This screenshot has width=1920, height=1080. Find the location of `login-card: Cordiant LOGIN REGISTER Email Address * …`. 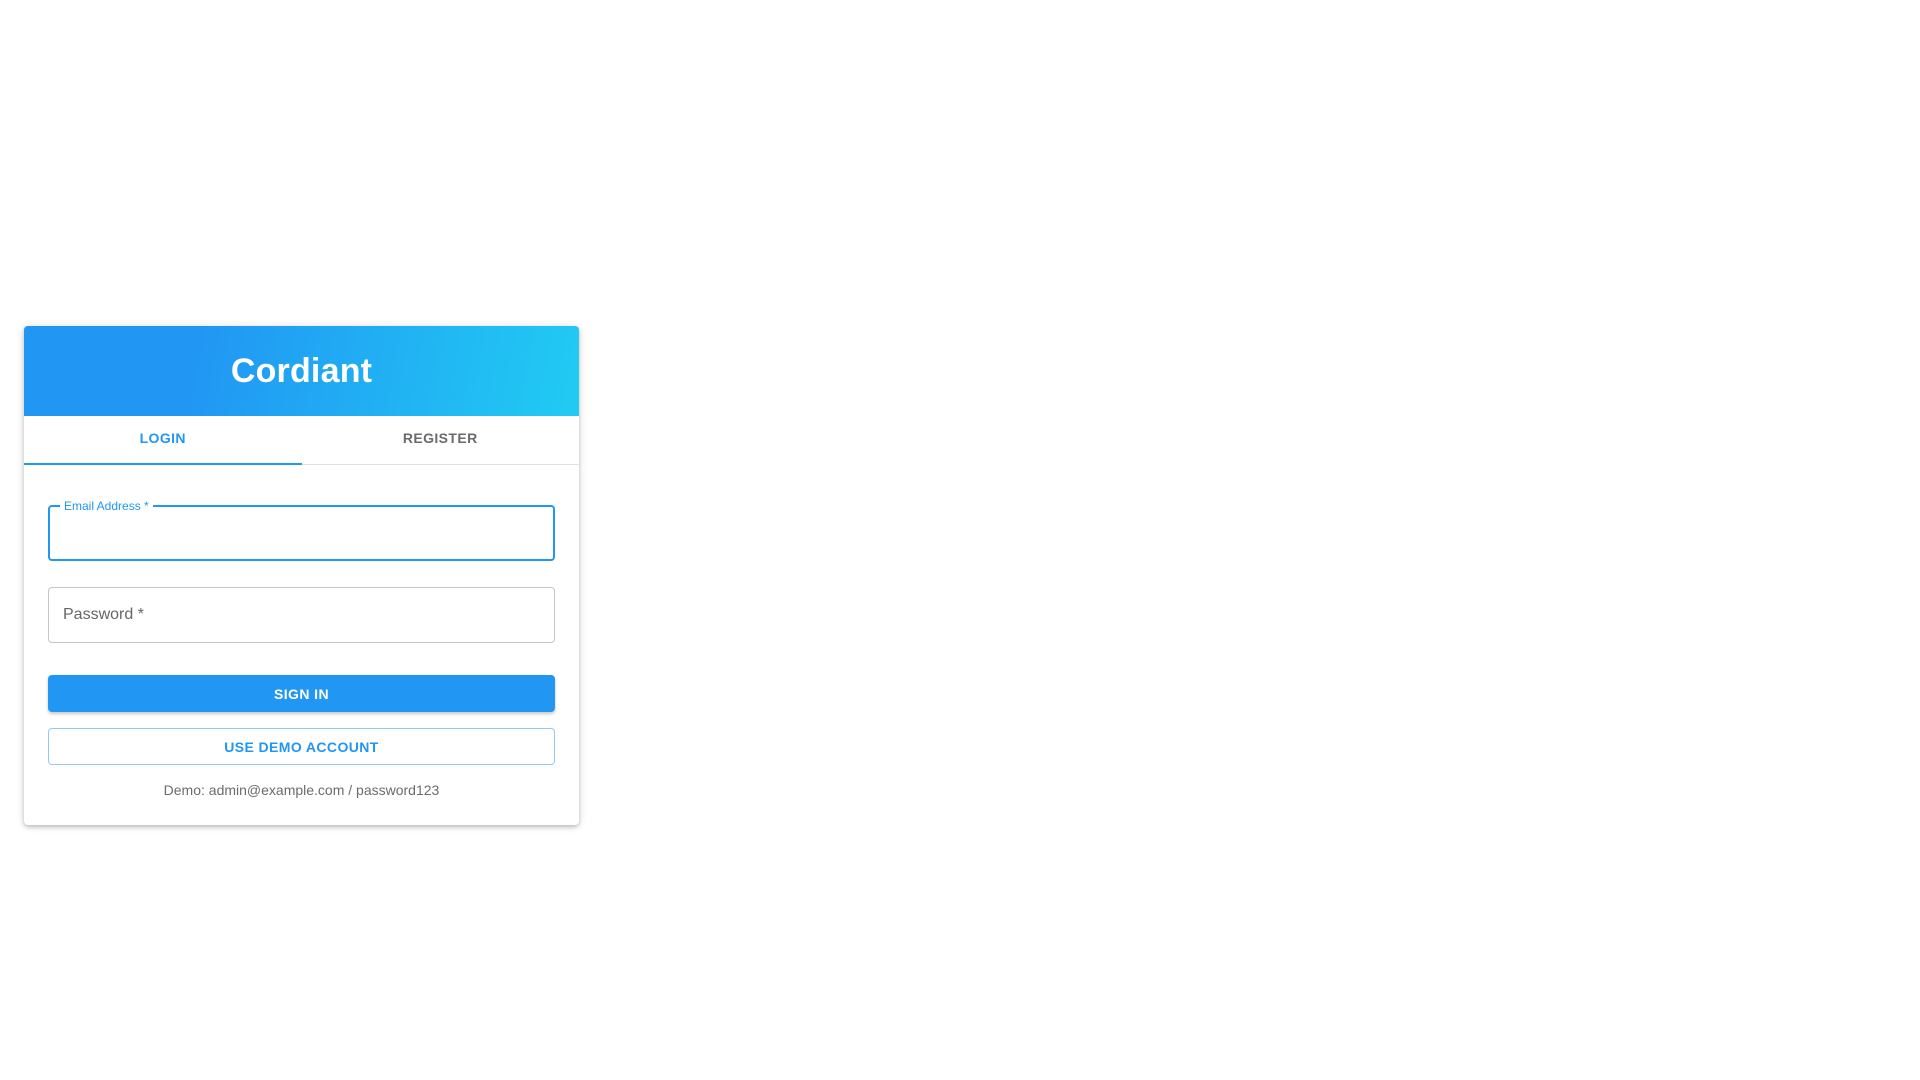

login-card: Cordiant LOGIN REGISTER Email Address * … is located at coordinates (301, 575).